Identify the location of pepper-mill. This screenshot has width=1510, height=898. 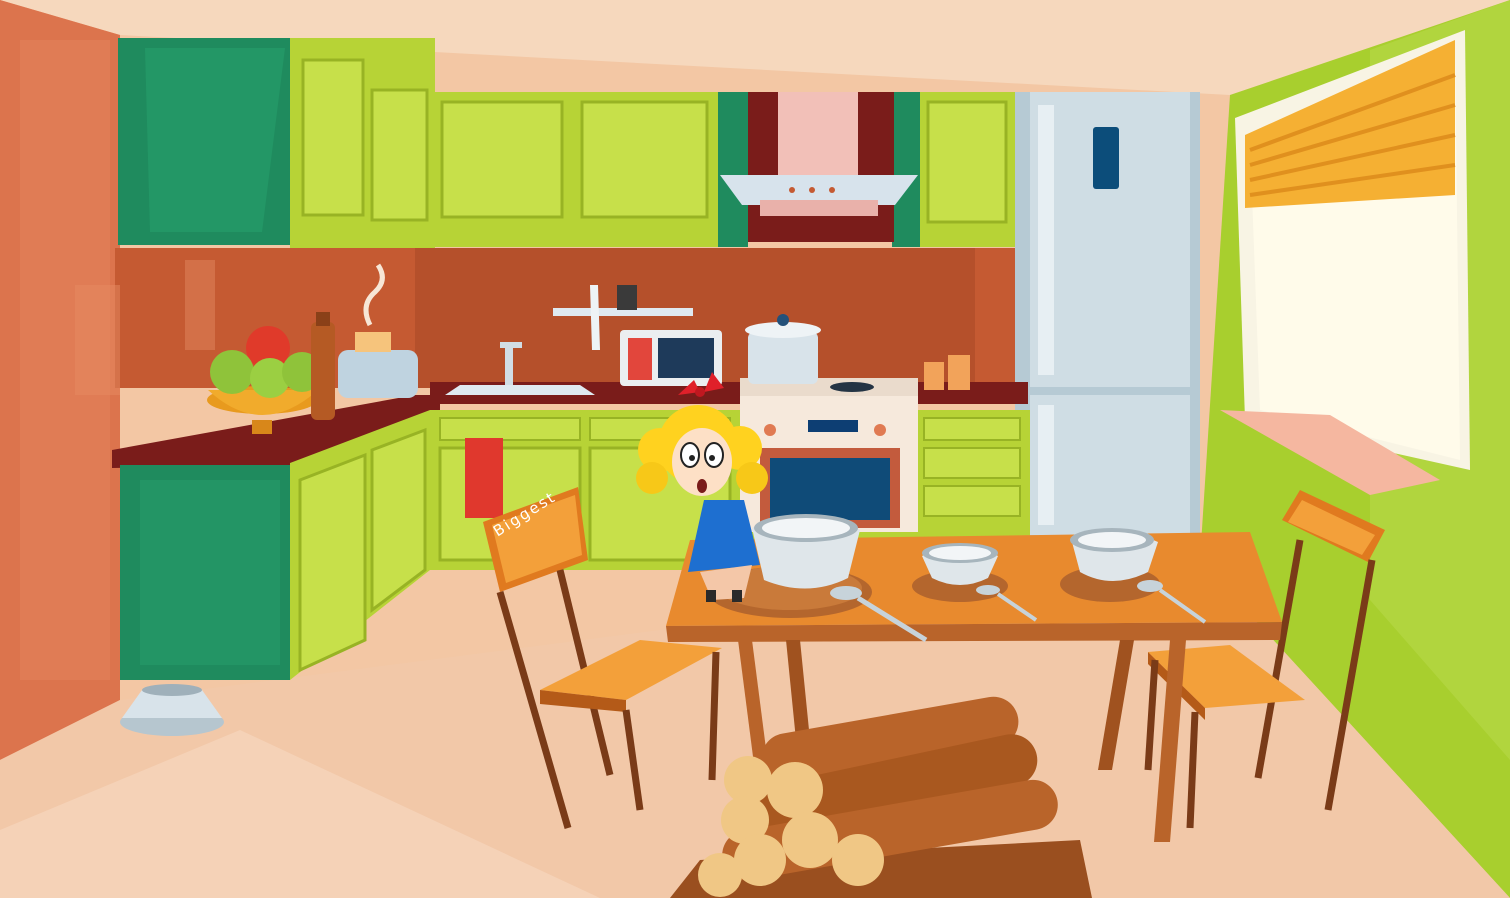
(323, 366).